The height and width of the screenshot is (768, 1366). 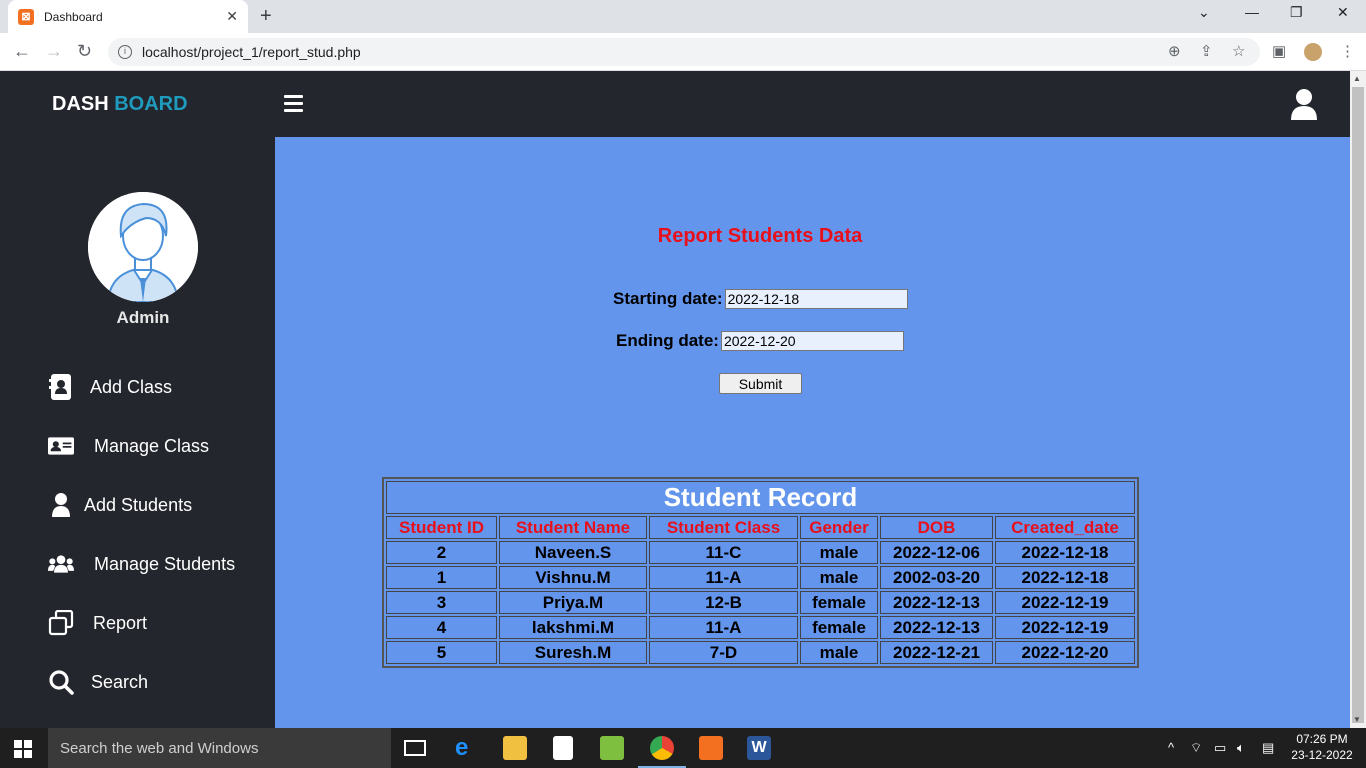 I want to click on brand-logo: DASH BOARD, so click(x=120, y=104).